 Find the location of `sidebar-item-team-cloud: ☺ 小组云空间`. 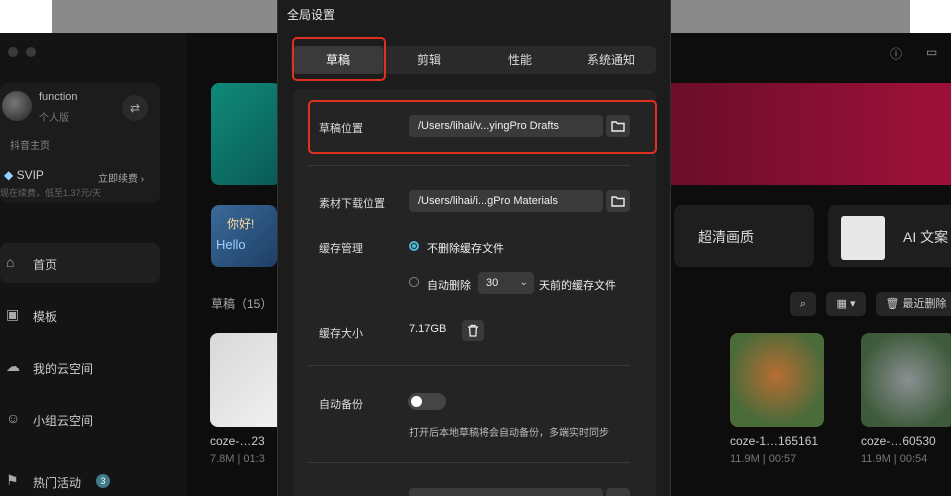

sidebar-item-team-cloud: ☺ 小组云空间 is located at coordinates (80, 419).